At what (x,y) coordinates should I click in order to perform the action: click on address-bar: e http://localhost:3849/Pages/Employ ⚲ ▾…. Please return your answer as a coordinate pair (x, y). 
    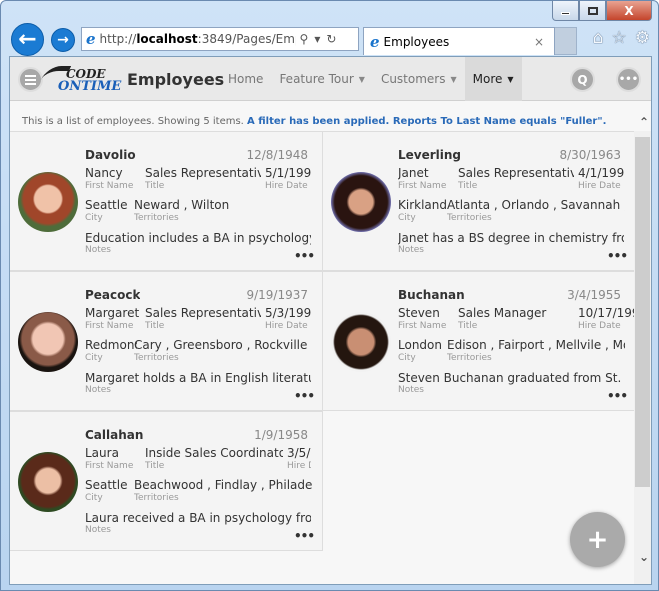
    Looking at the image, I should click on (220, 39).